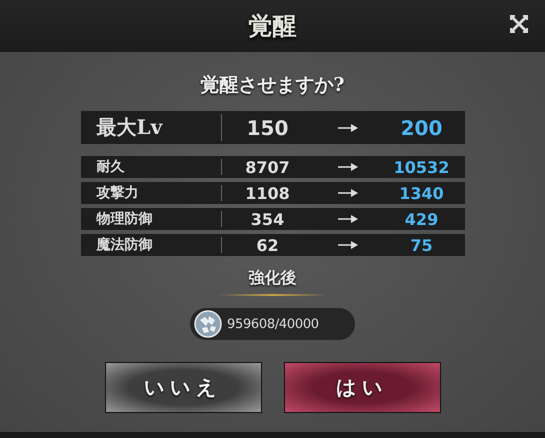  What do you see at coordinates (183, 387) in the screenshot?
I see `cancel-button: いいえ` at bounding box center [183, 387].